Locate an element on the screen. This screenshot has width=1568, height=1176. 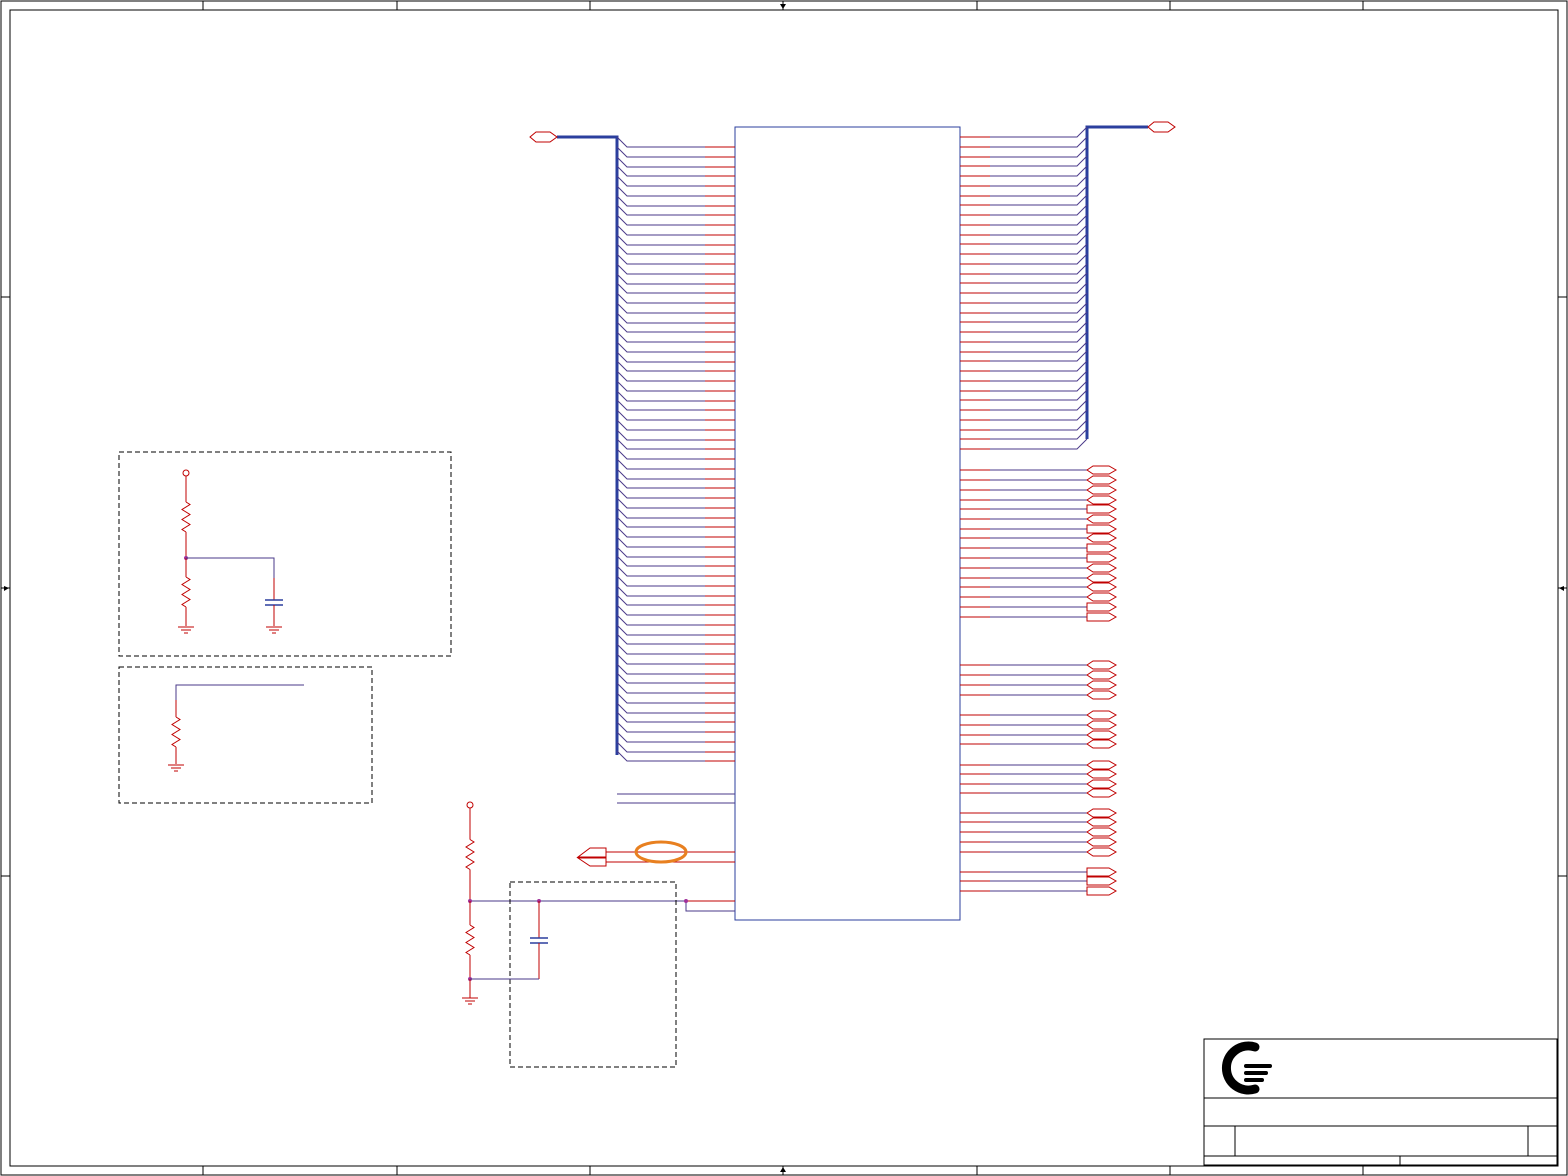
company-logo is located at coordinates (1246, 1068).